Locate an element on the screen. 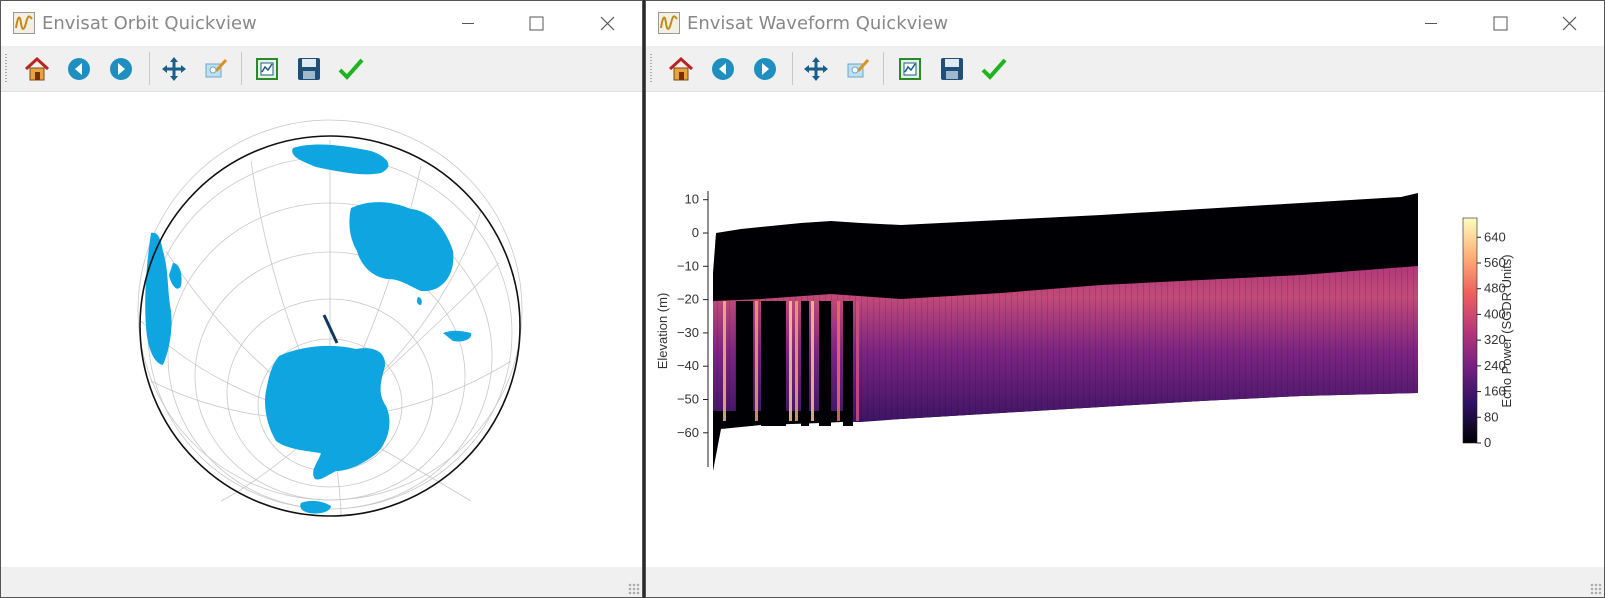  y-tick-label: 10 is located at coordinates (692, 199).